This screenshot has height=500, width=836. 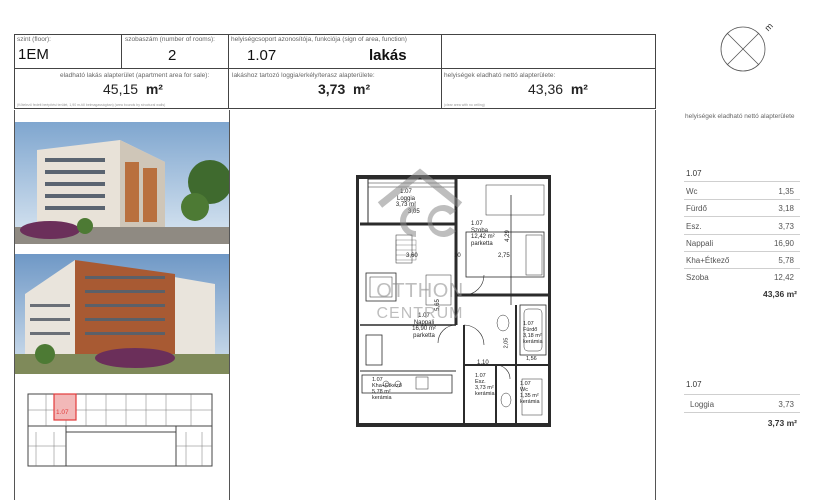 What do you see at coordinates (507, 236) in the screenshot?
I see `dim-szoba: 4,29` at bounding box center [507, 236].